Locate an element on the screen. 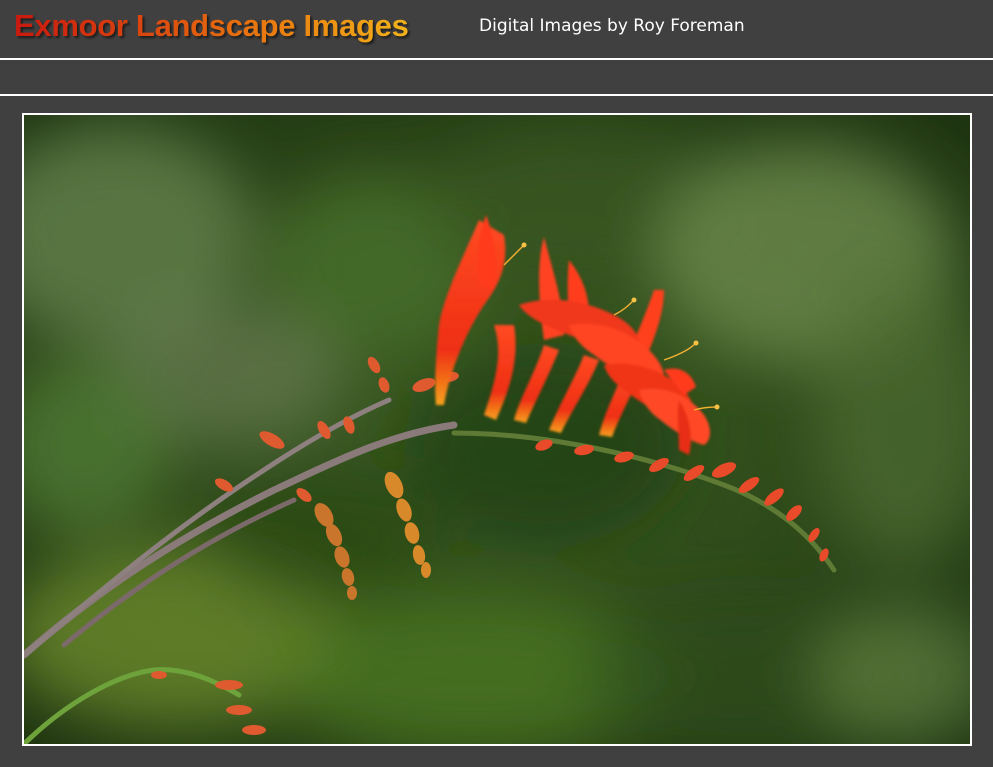 The image size is (993, 767). site-subtitle: Digital Images by Roy Foreman is located at coordinates (612, 26).